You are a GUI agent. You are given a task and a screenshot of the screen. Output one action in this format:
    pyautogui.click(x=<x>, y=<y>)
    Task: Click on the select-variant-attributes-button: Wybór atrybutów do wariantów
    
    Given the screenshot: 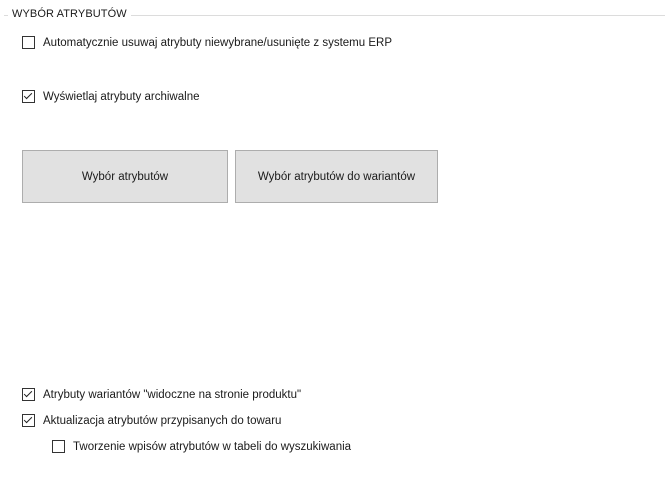 What is the action you would take?
    pyautogui.click(x=336, y=176)
    